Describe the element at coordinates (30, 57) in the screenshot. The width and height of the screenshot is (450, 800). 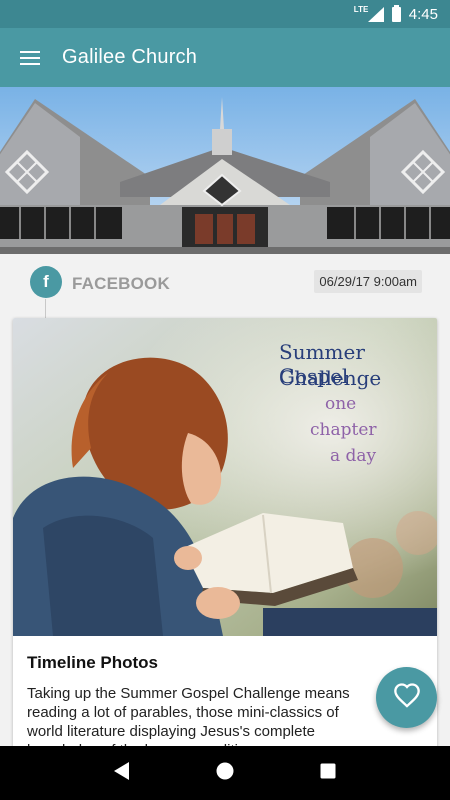
I see `hamburger-menu-icon` at that location.